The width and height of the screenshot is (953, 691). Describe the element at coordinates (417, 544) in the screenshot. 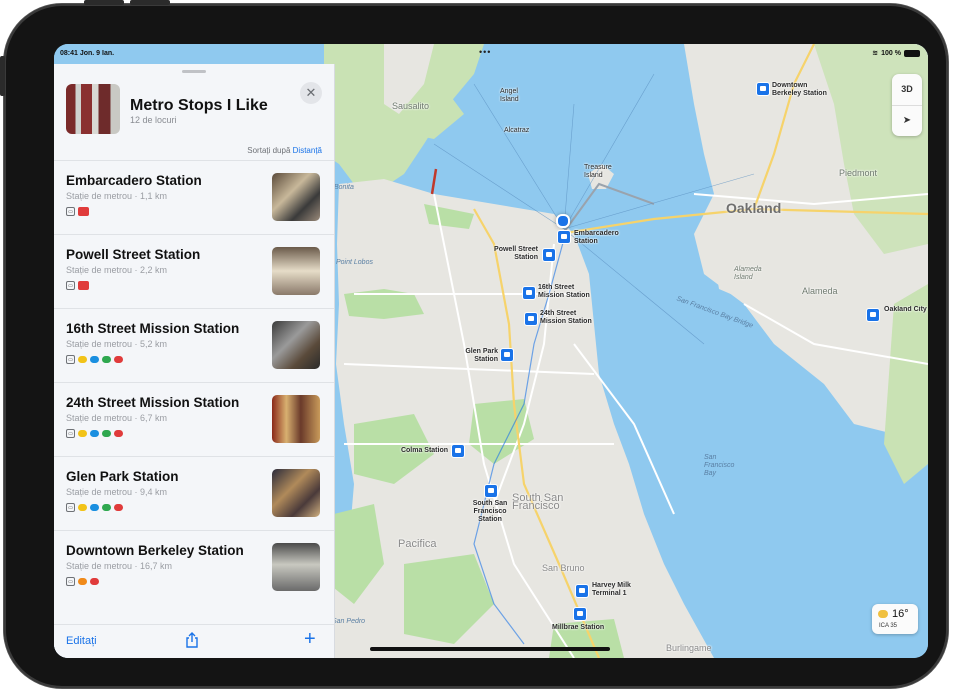

I see `map-label-pacifica: Pacifica` at that location.